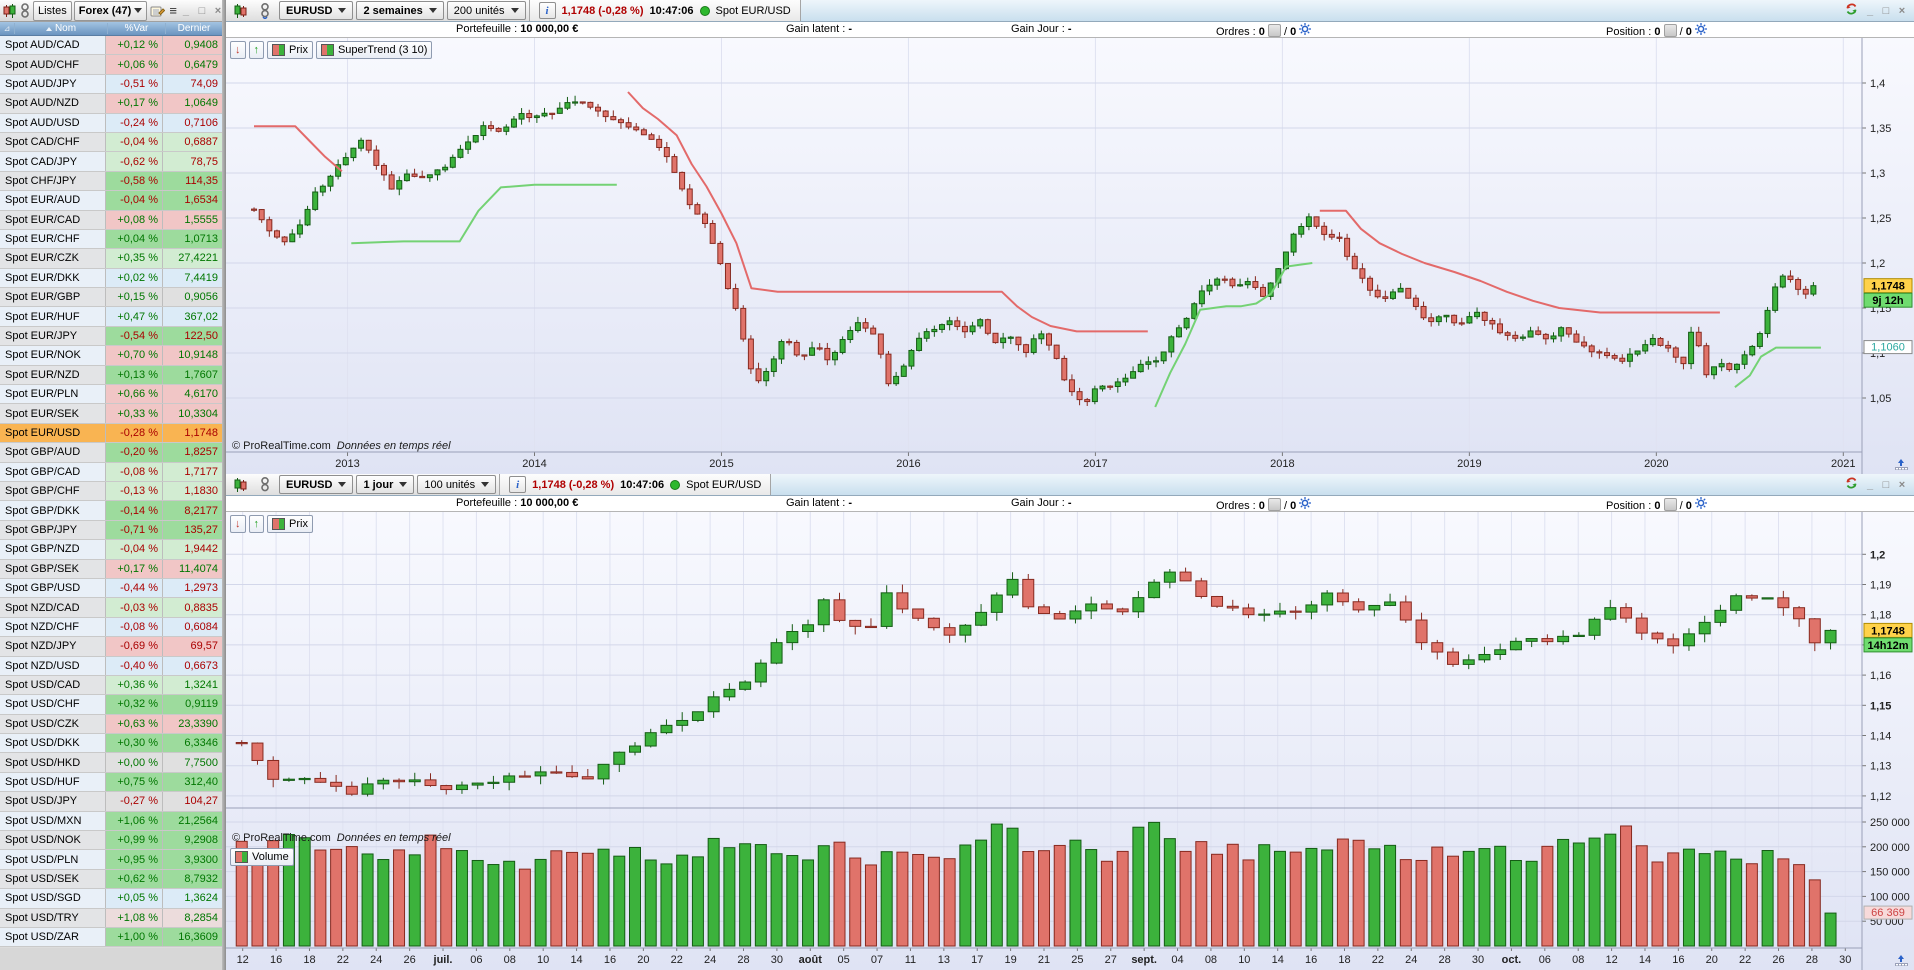 The image size is (1914, 970). What do you see at coordinates (52, 10) in the screenshot?
I see `listes-button: Listes` at bounding box center [52, 10].